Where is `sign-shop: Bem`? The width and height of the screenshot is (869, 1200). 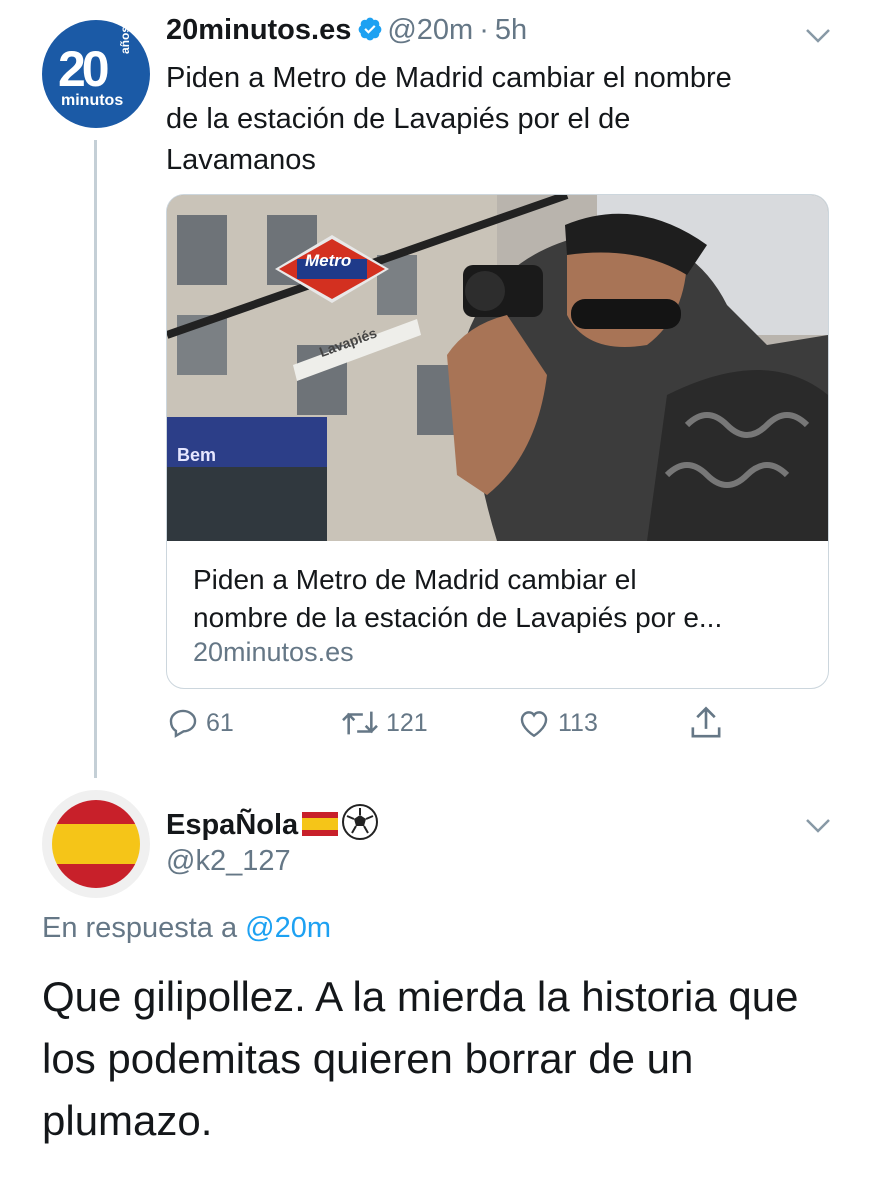 sign-shop: Bem is located at coordinates (197, 455).